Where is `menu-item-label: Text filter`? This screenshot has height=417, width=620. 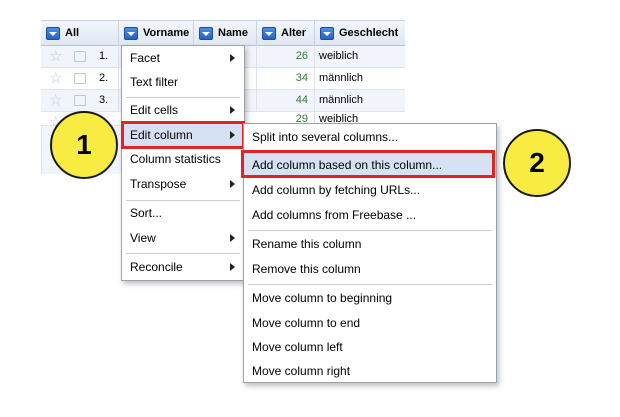
menu-item-label: Text filter is located at coordinates (154, 82).